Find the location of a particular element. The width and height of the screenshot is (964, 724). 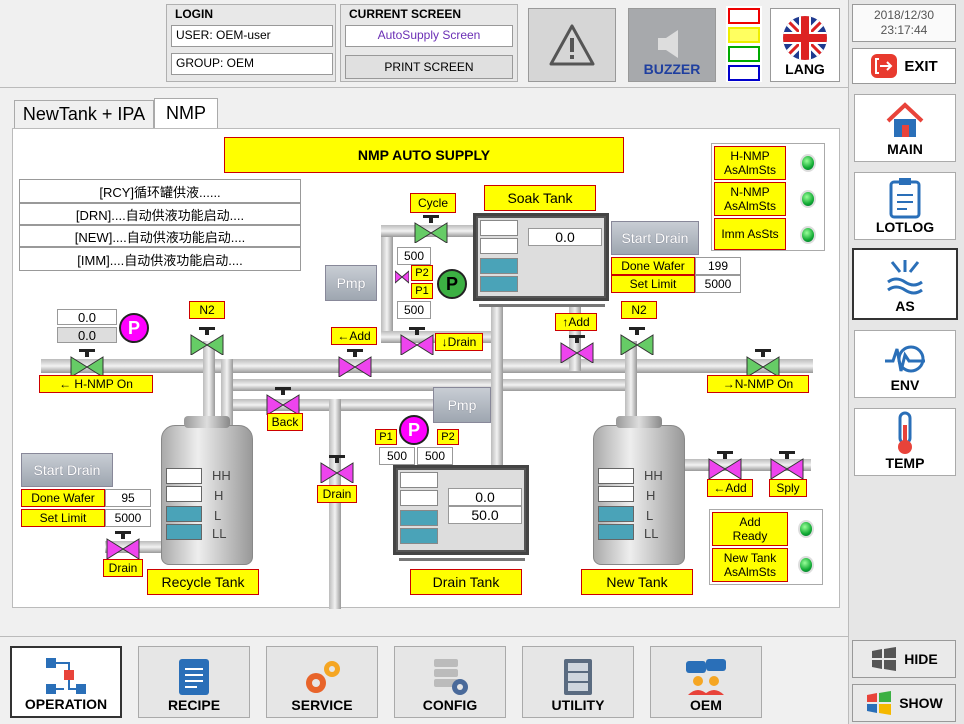

show-button: SHOW is located at coordinates (904, 703).